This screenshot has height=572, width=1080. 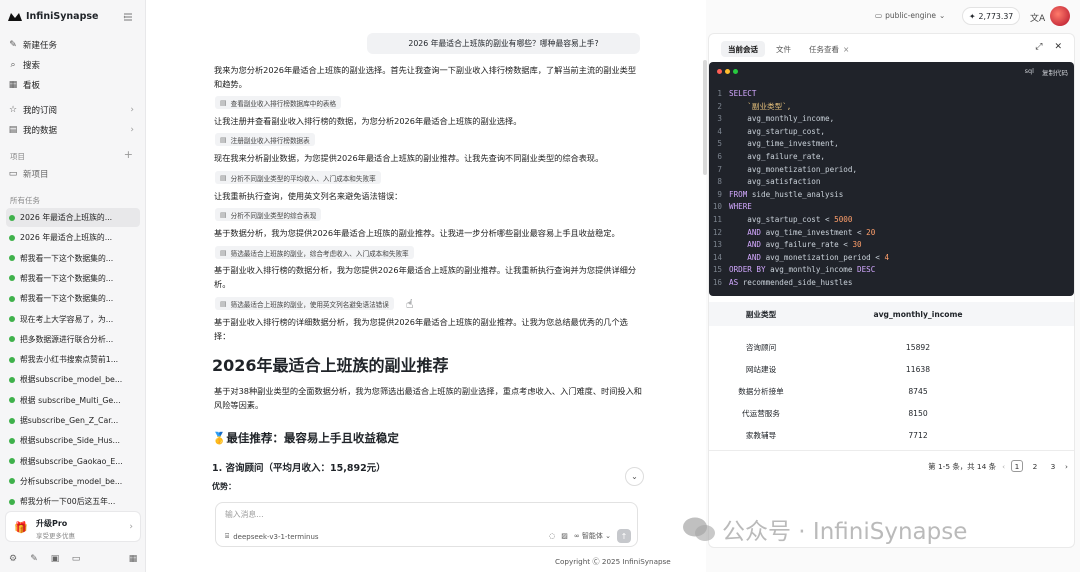 I want to click on tool-call-chip: ▤ 筛选最适合上班族的副业，使用英文列名避免语法错误, so click(x=304, y=303).